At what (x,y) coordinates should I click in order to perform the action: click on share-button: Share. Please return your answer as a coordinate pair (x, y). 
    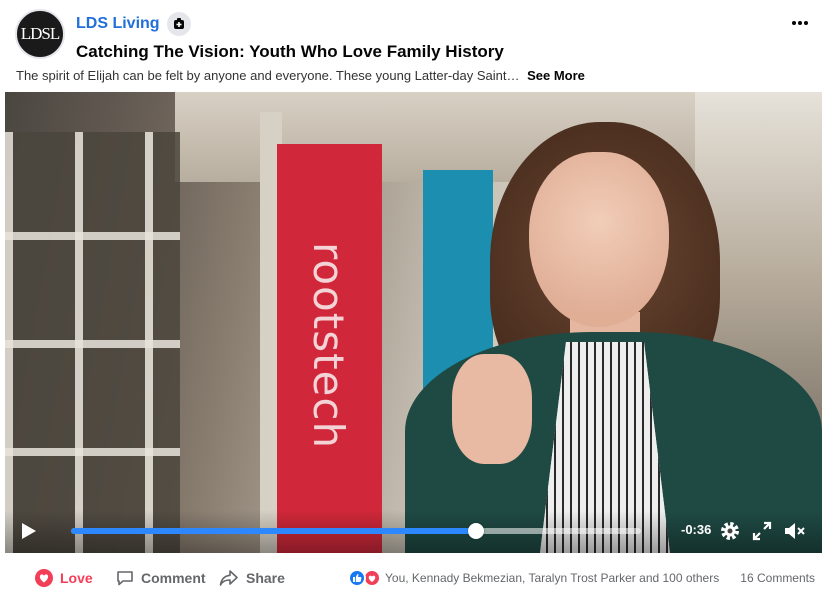
    Looking at the image, I should click on (252, 578).